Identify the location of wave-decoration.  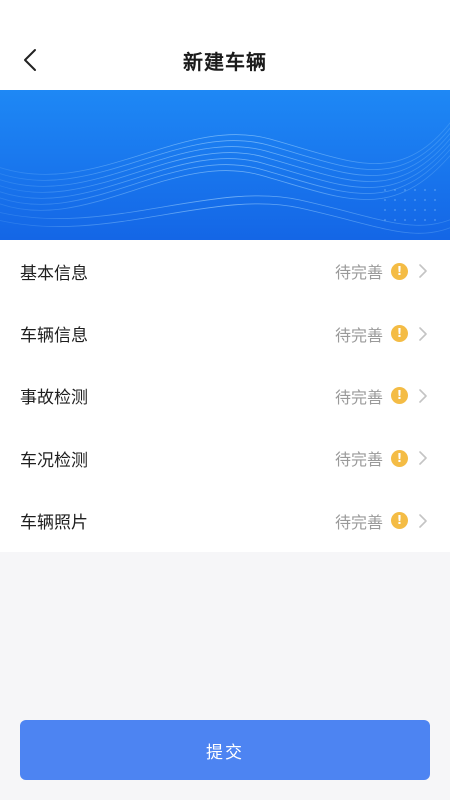
(225, 178).